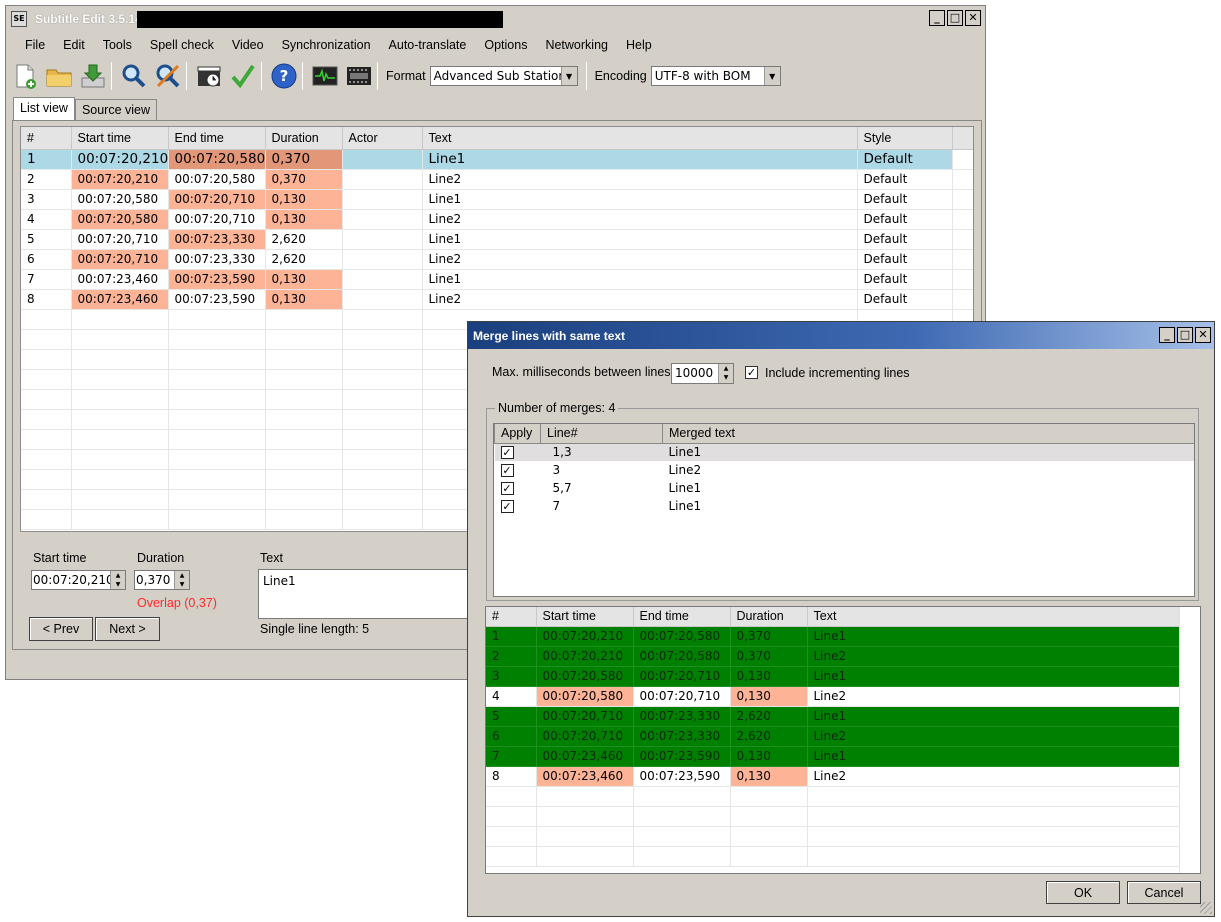 Image resolution: width=1221 pixels, height=922 pixels. Describe the element at coordinates (833, 636) in the screenshot. I see `table-row: 1 00:07:20,210 00:07:20,580 0,370 Line1` at that location.